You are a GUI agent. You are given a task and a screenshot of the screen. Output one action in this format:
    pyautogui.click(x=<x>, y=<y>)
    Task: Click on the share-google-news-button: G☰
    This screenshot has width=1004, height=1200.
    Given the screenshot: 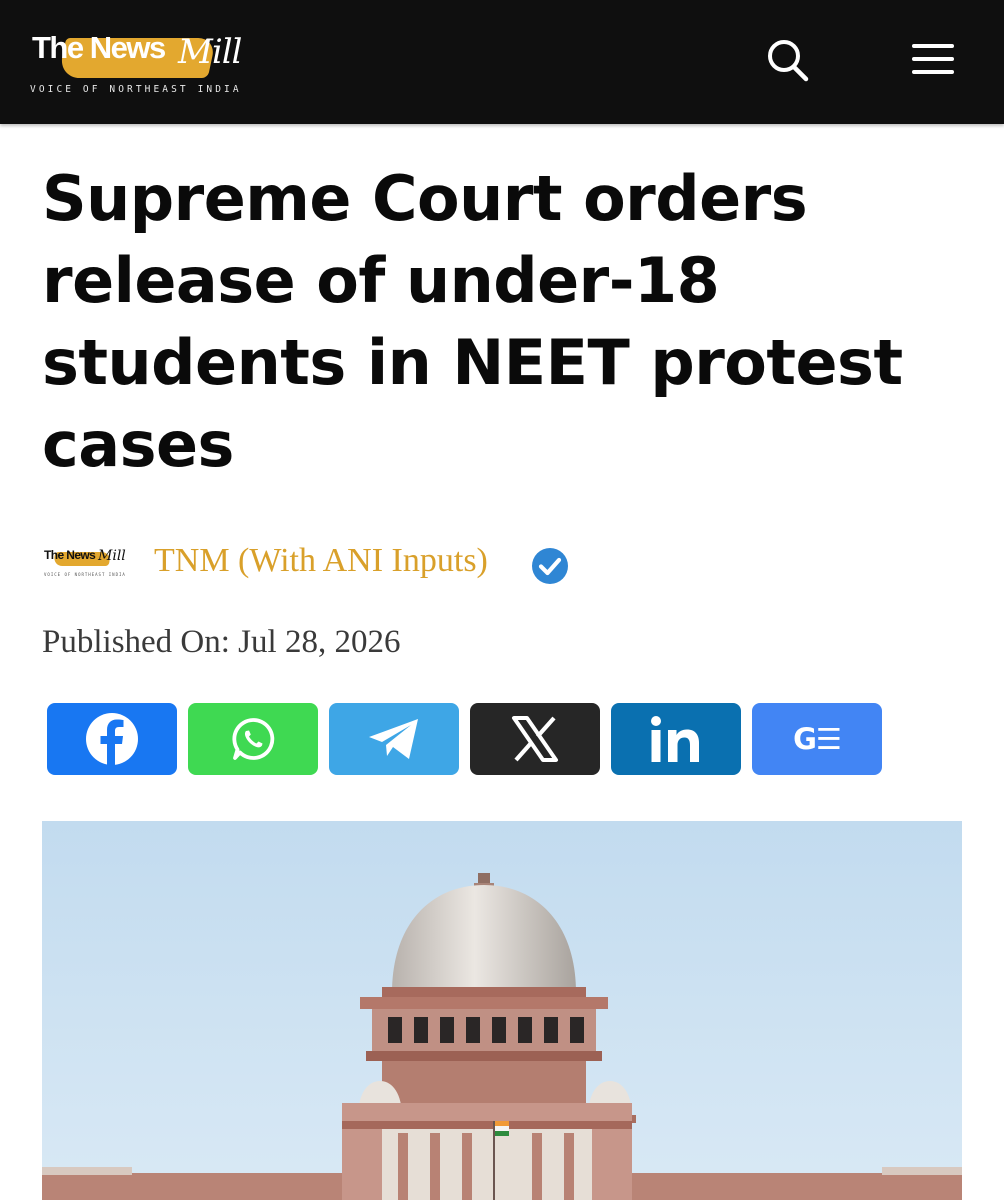 What is the action you would take?
    pyautogui.click(x=817, y=739)
    